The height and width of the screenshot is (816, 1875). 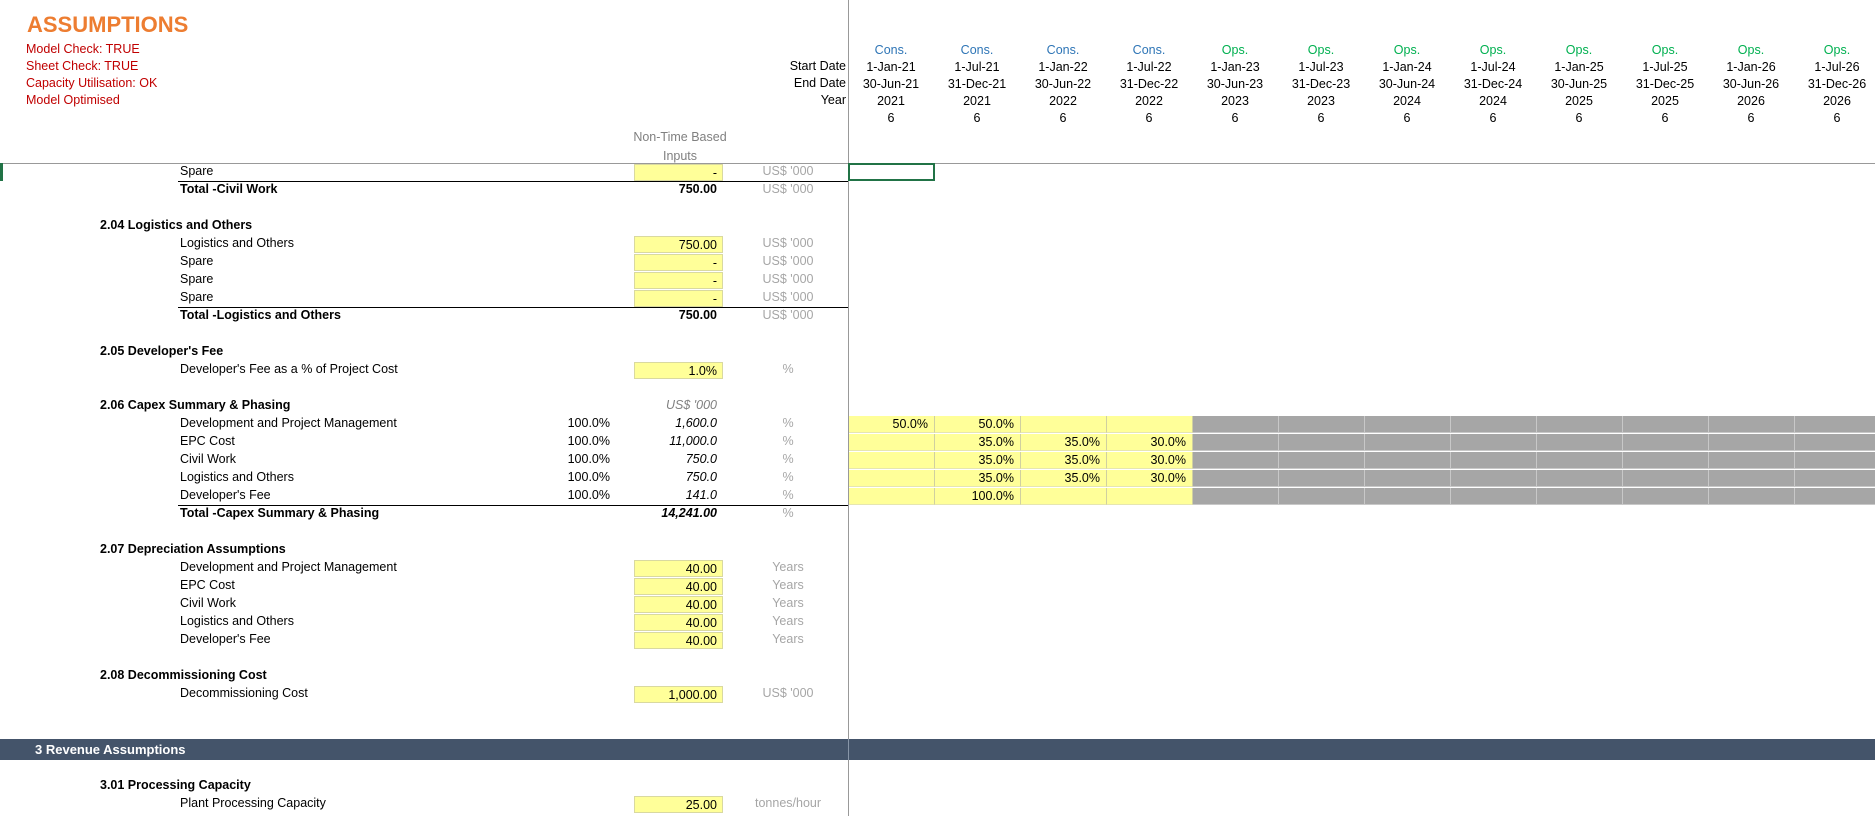 I want to click on period-end: 30-Jun-21, so click(x=891, y=84).